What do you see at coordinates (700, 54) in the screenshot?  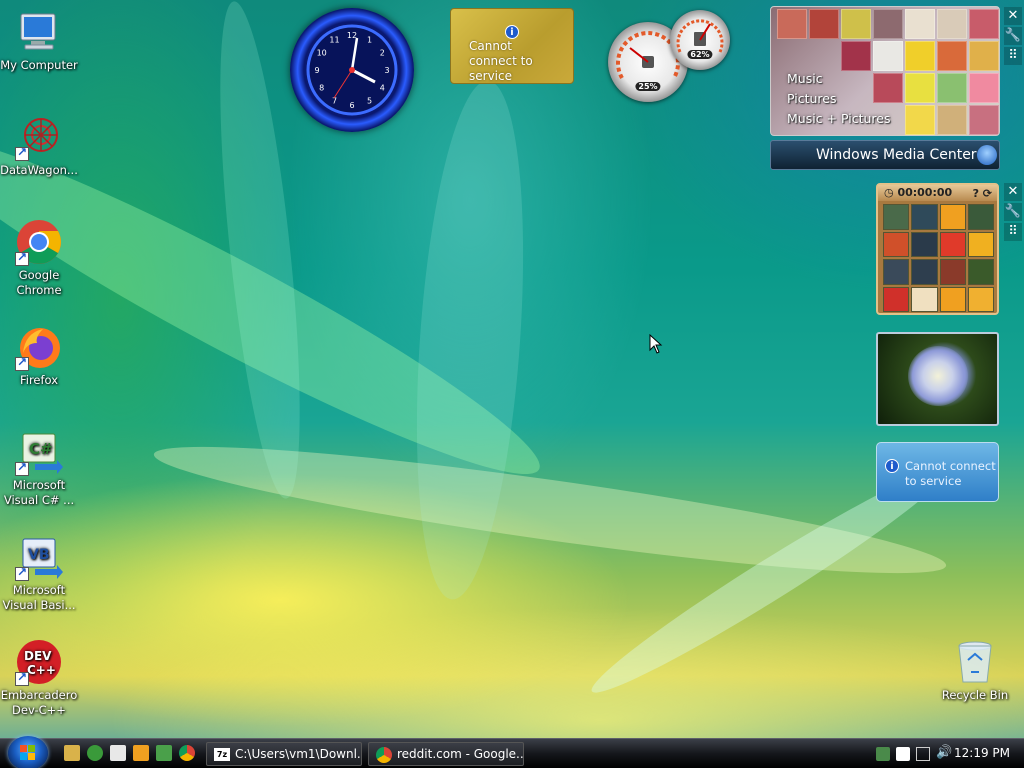 I see `memory-value: 62%` at bounding box center [700, 54].